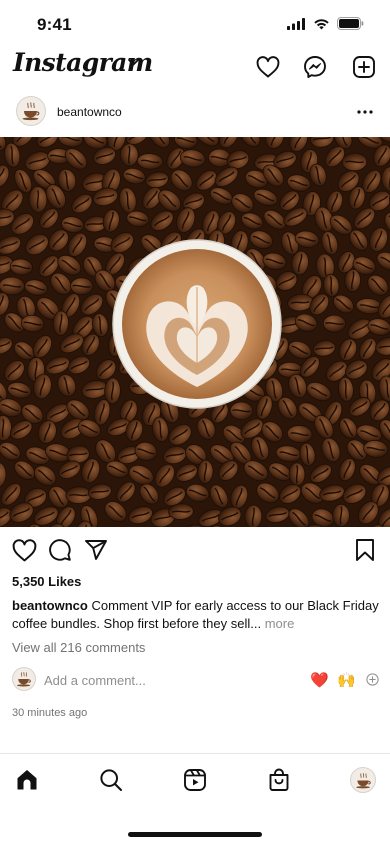 This screenshot has height=844, width=390. I want to click on home-indicator, so click(195, 834).